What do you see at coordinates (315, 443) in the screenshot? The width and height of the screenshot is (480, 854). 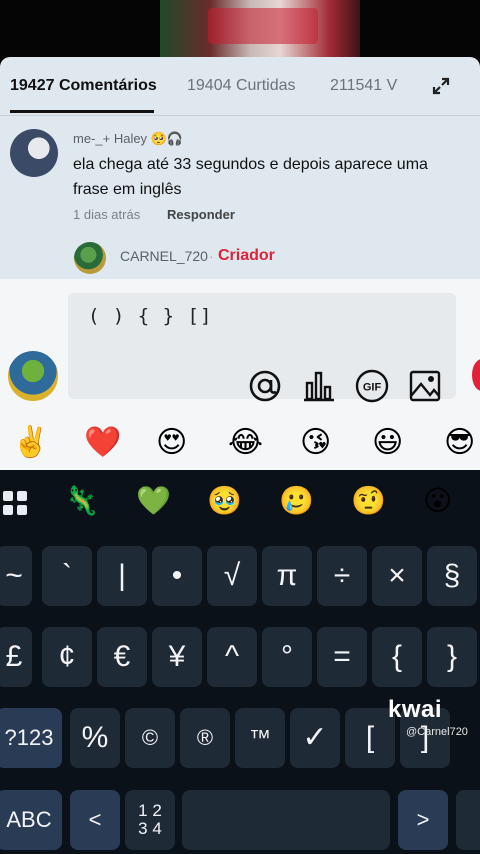 I see `reaction-emoji: 😘` at bounding box center [315, 443].